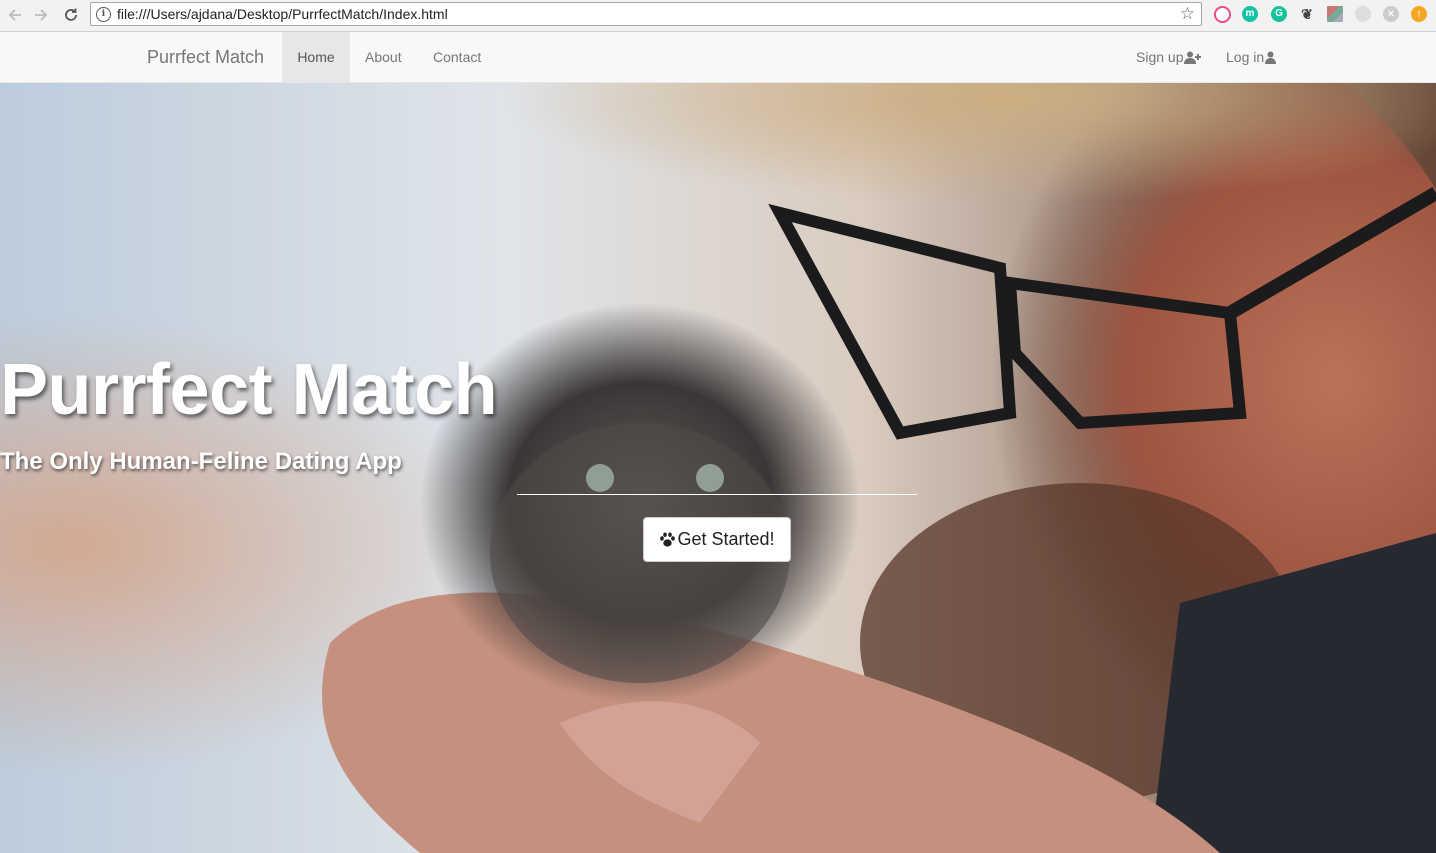  Describe the element at coordinates (205, 57) in the screenshot. I see `brand-link: Purrfect Match` at that location.